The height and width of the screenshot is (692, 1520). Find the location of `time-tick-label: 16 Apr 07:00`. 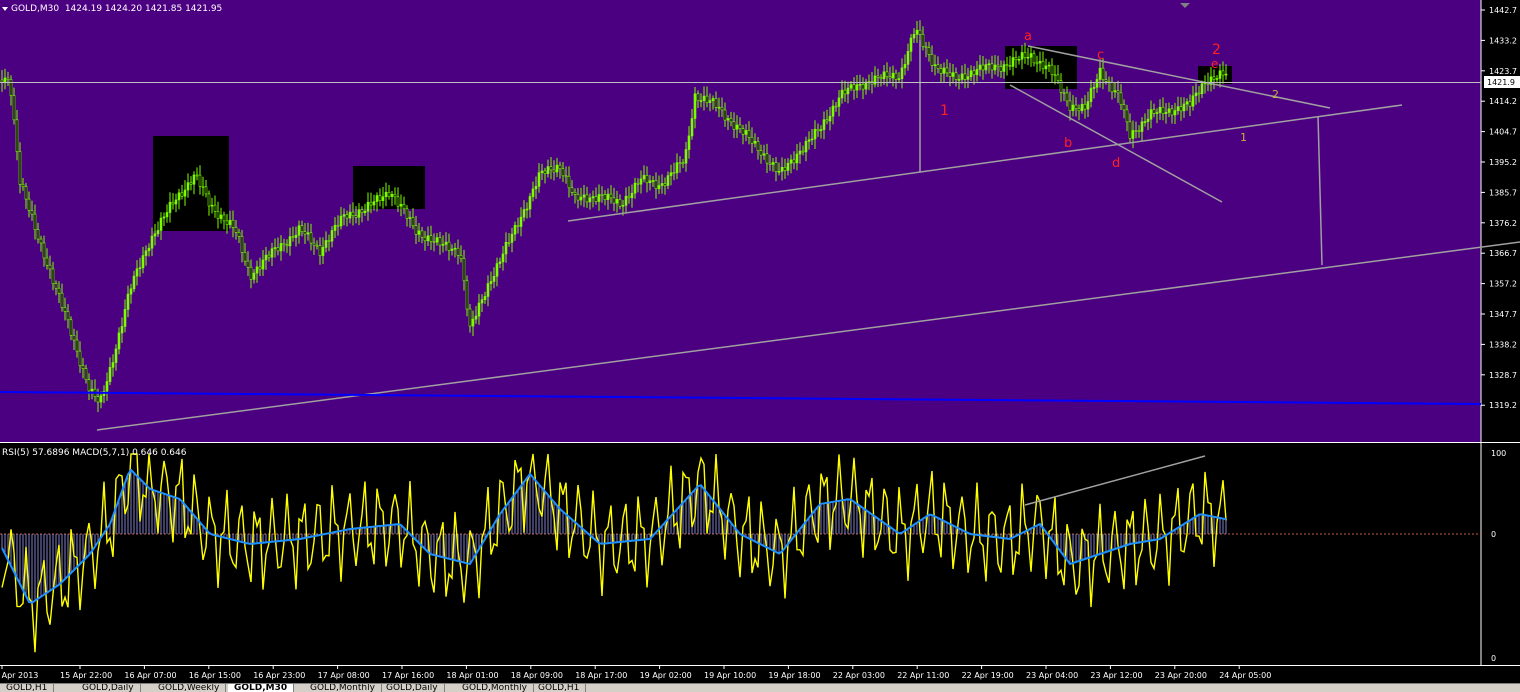

time-tick-label: 16 Apr 07:00 is located at coordinates (150, 675).